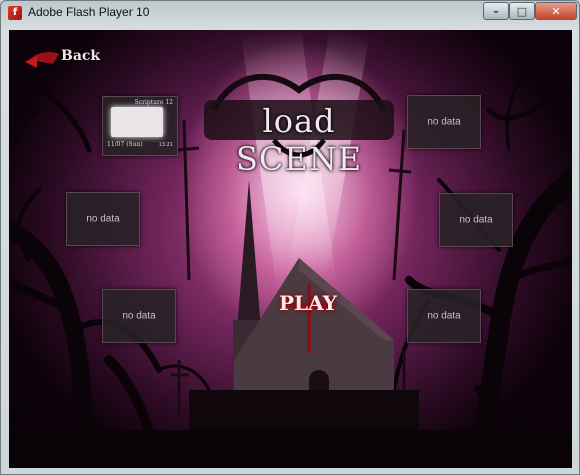 The image size is (580, 475). Describe the element at coordinates (522, 11) in the screenshot. I see `maximize-button: □` at that location.